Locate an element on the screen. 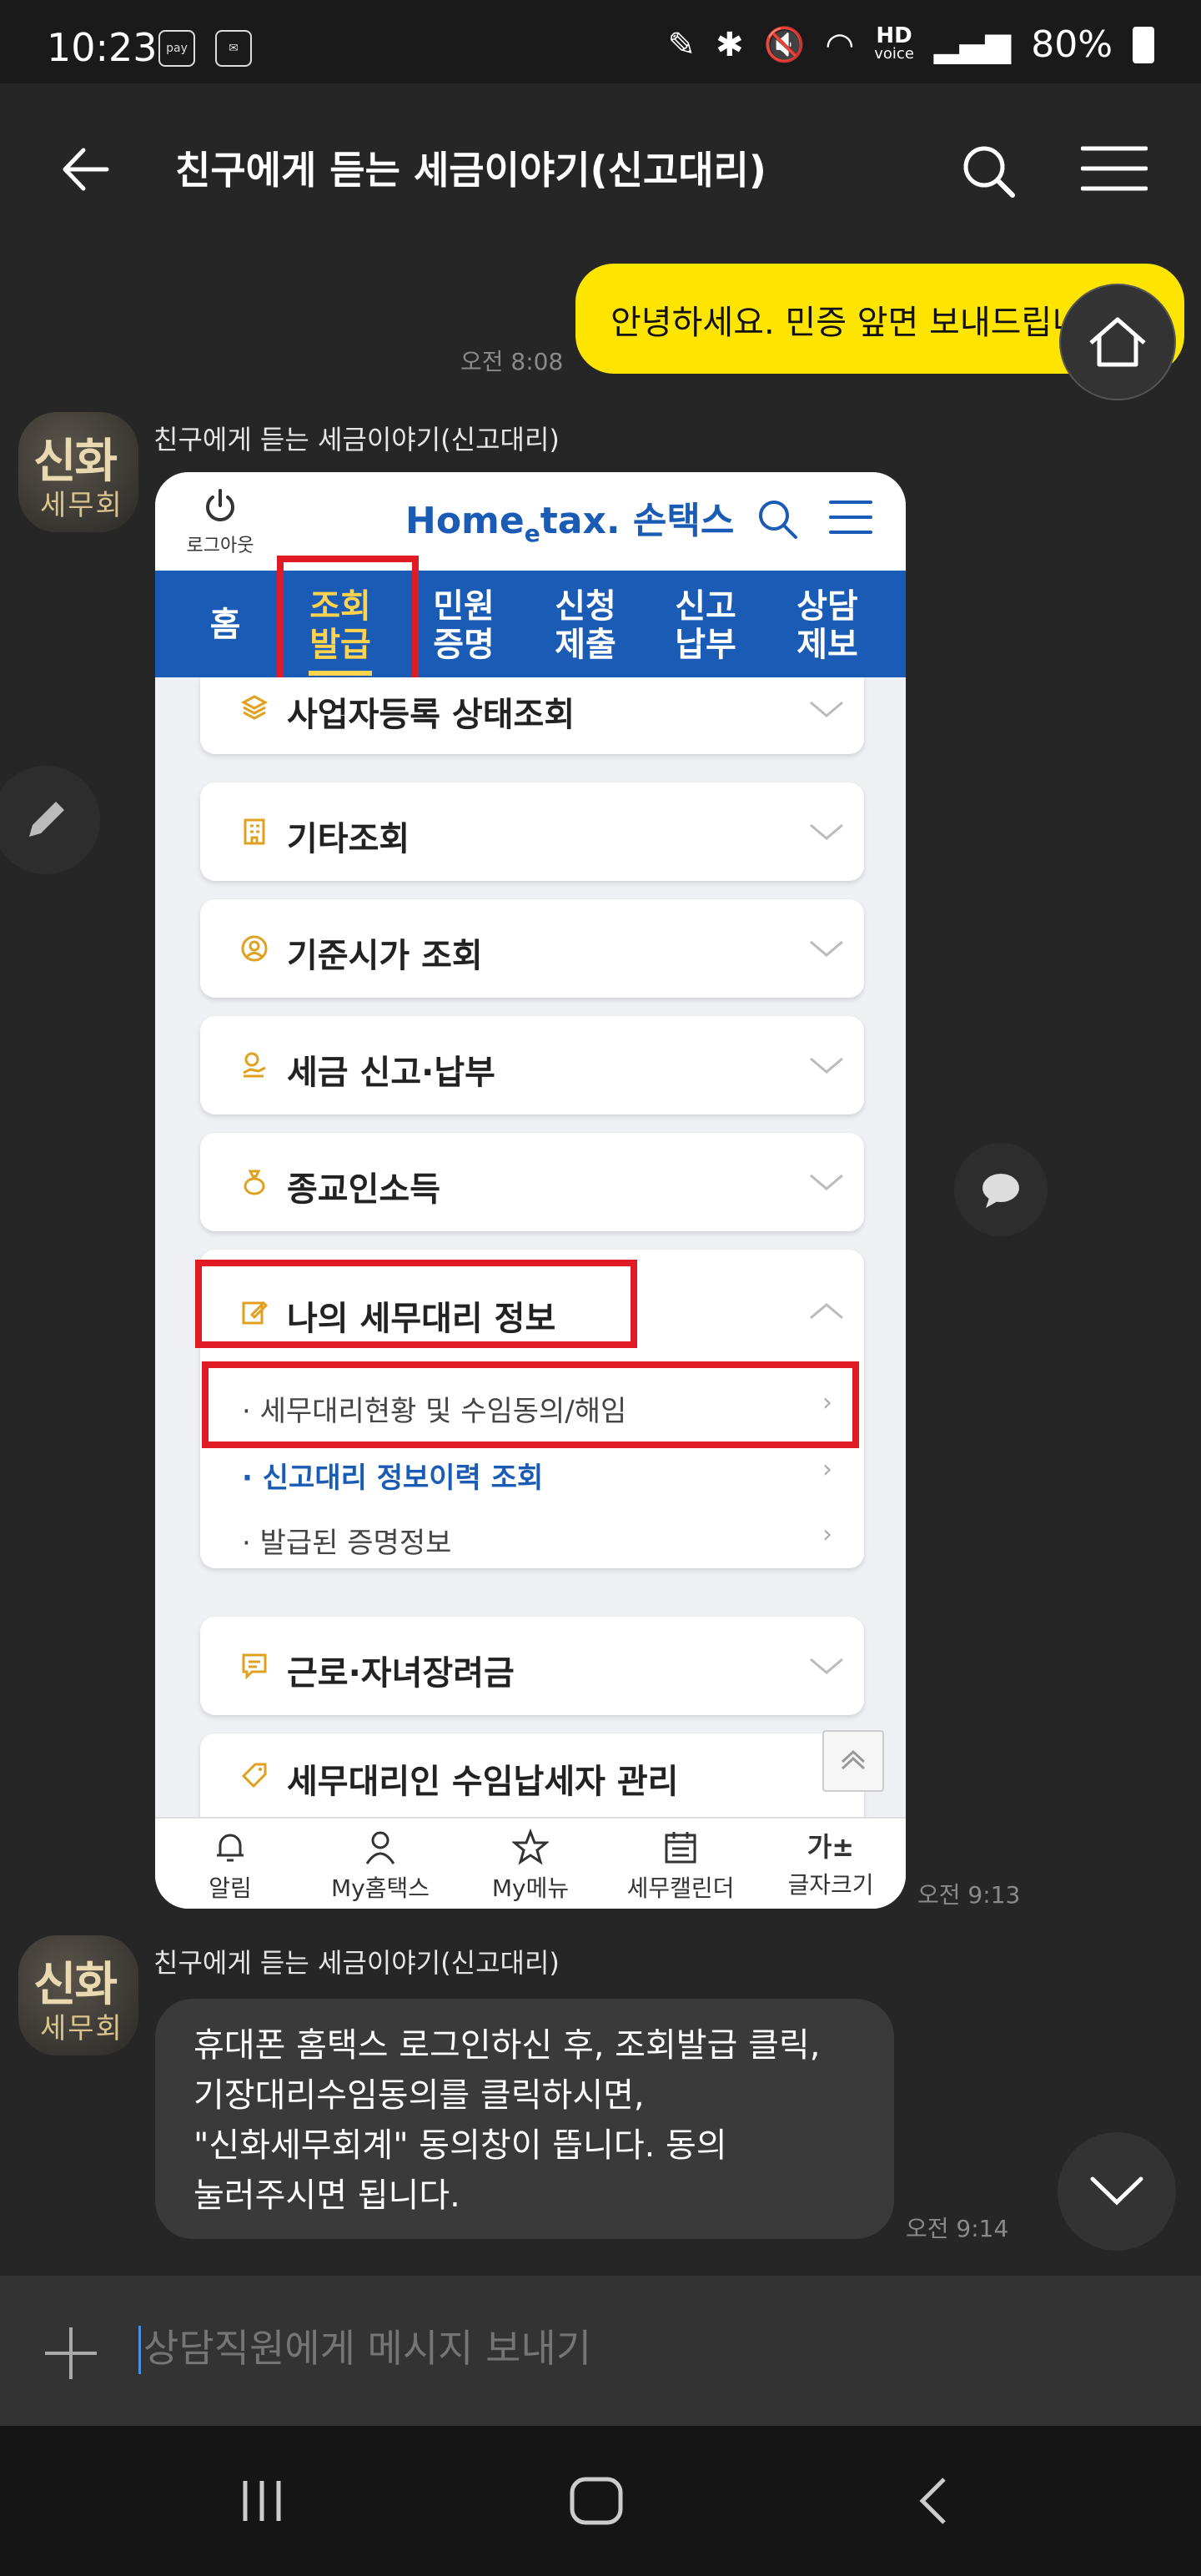  back-nav-button is located at coordinates (933, 2502).